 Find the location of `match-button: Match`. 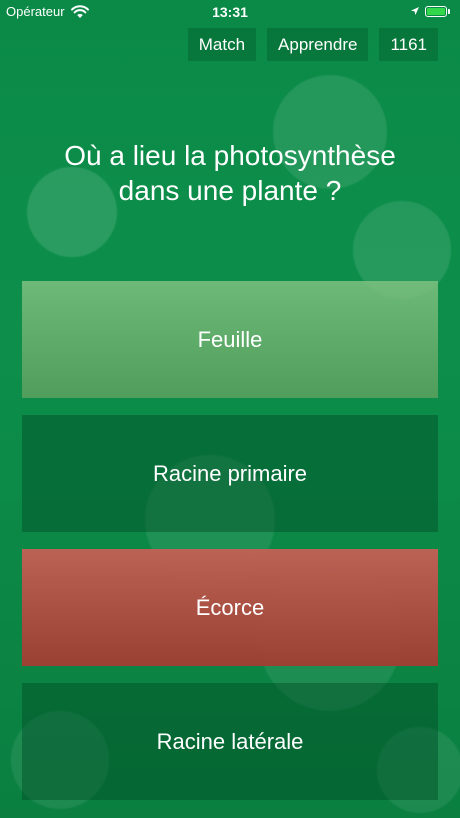

match-button: Match is located at coordinates (222, 44).